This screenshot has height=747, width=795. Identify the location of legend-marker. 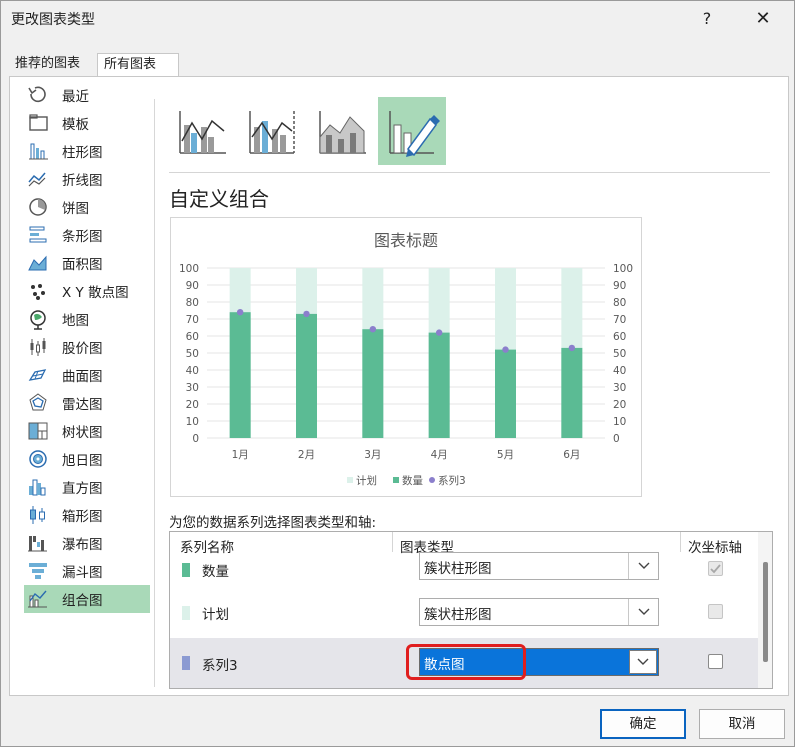
(432, 480).